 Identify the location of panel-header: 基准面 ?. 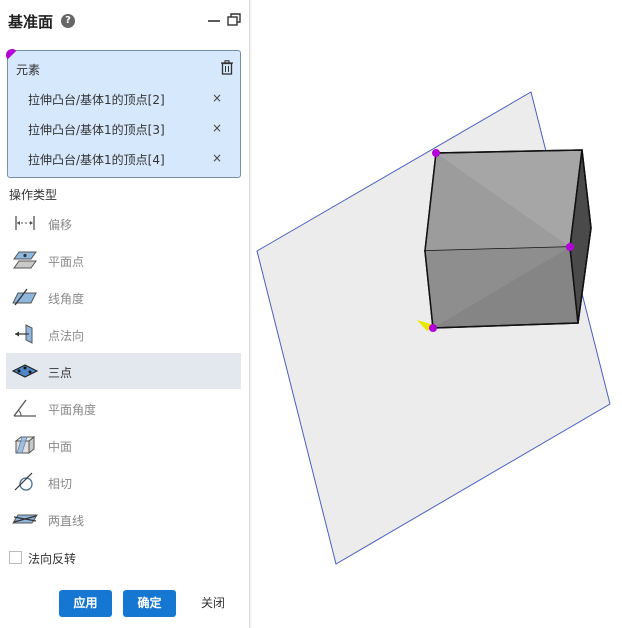
(124, 21).